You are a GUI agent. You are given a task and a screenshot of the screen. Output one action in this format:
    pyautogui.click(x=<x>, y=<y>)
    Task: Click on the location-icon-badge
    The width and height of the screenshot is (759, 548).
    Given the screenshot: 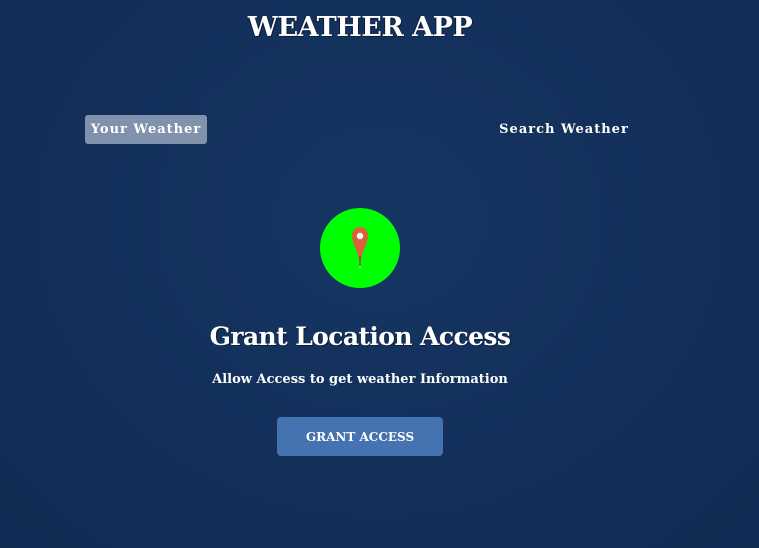 What is the action you would take?
    pyautogui.click(x=360, y=248)
    